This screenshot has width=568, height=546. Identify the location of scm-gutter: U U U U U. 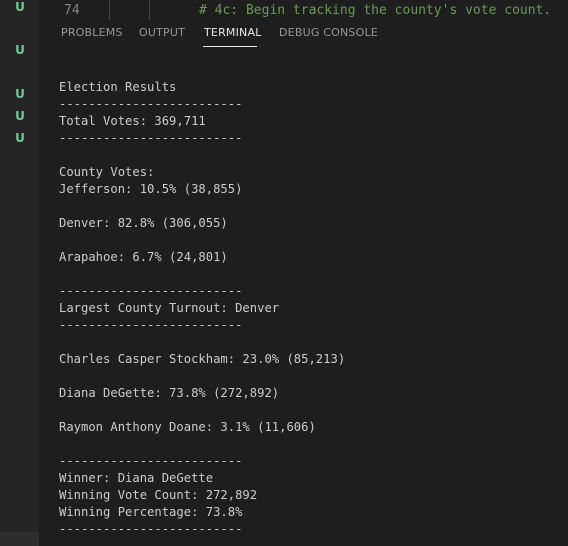
(19, 273).